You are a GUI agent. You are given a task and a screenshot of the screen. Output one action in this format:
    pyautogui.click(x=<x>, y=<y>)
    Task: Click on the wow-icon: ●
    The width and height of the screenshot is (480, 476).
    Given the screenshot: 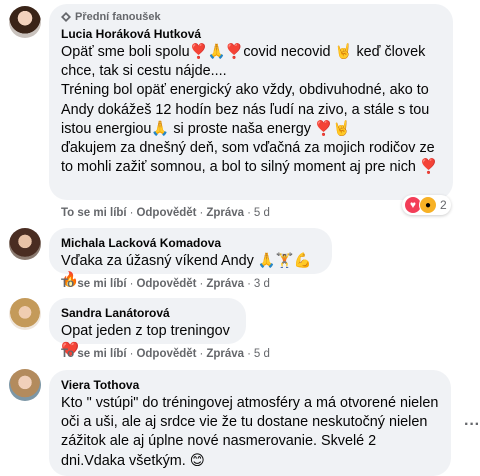 What is the action you would take?
    pyautogui.click(x=428, y=205)
    